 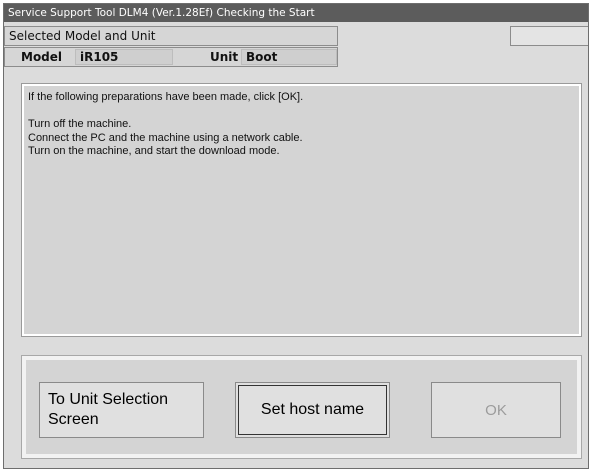 I want to click on selected-model-unit-header: Selected Model and Unit, so click(x=171, y=36).